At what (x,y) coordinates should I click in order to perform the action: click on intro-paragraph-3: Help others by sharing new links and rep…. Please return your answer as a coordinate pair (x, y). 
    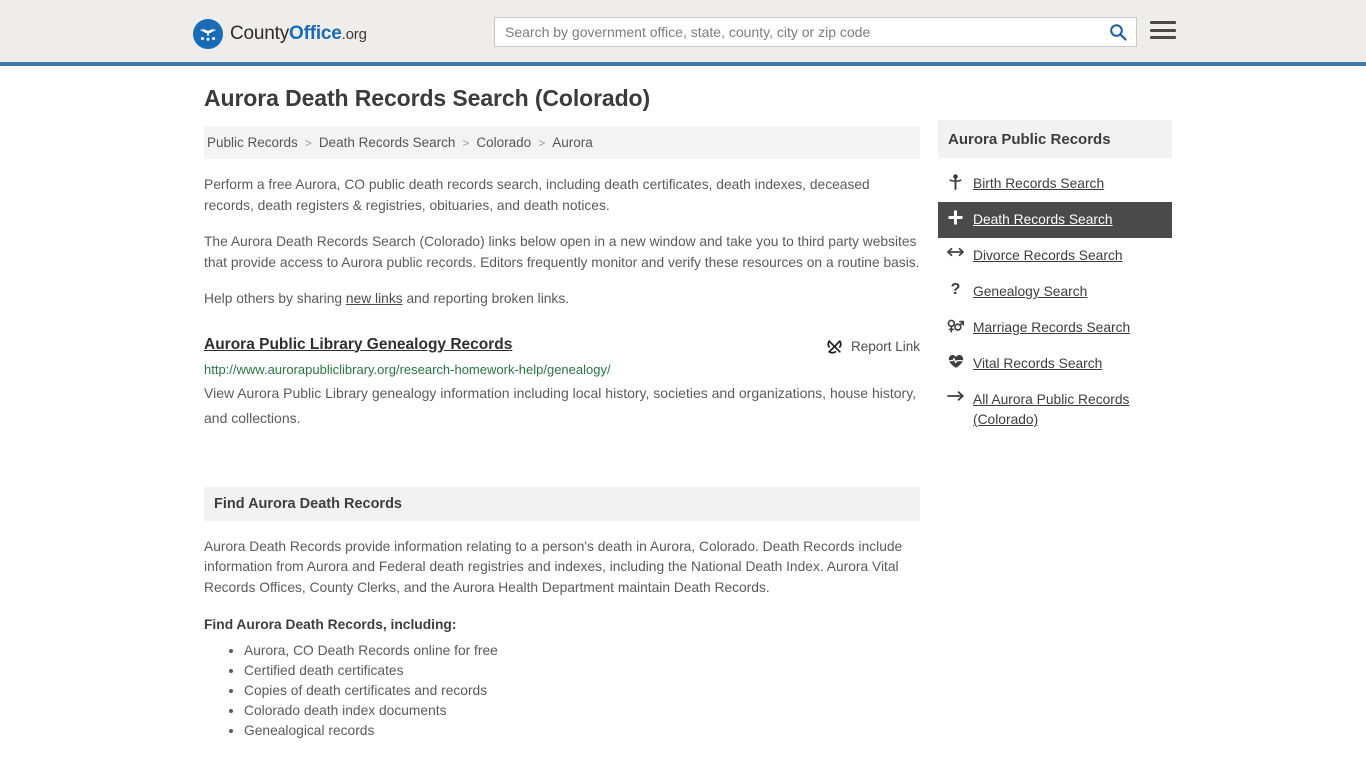
    Looking at the image, I should click on (562, 299).